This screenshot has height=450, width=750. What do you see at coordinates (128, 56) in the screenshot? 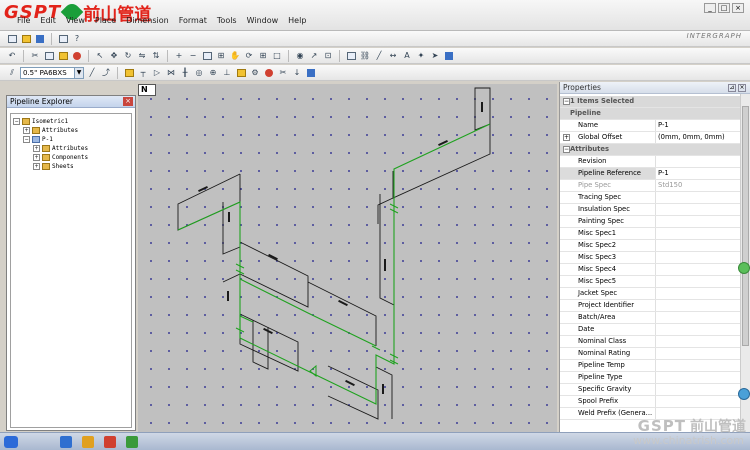
I see `rotate-icon: ↻` at bounding box center [128, 56].